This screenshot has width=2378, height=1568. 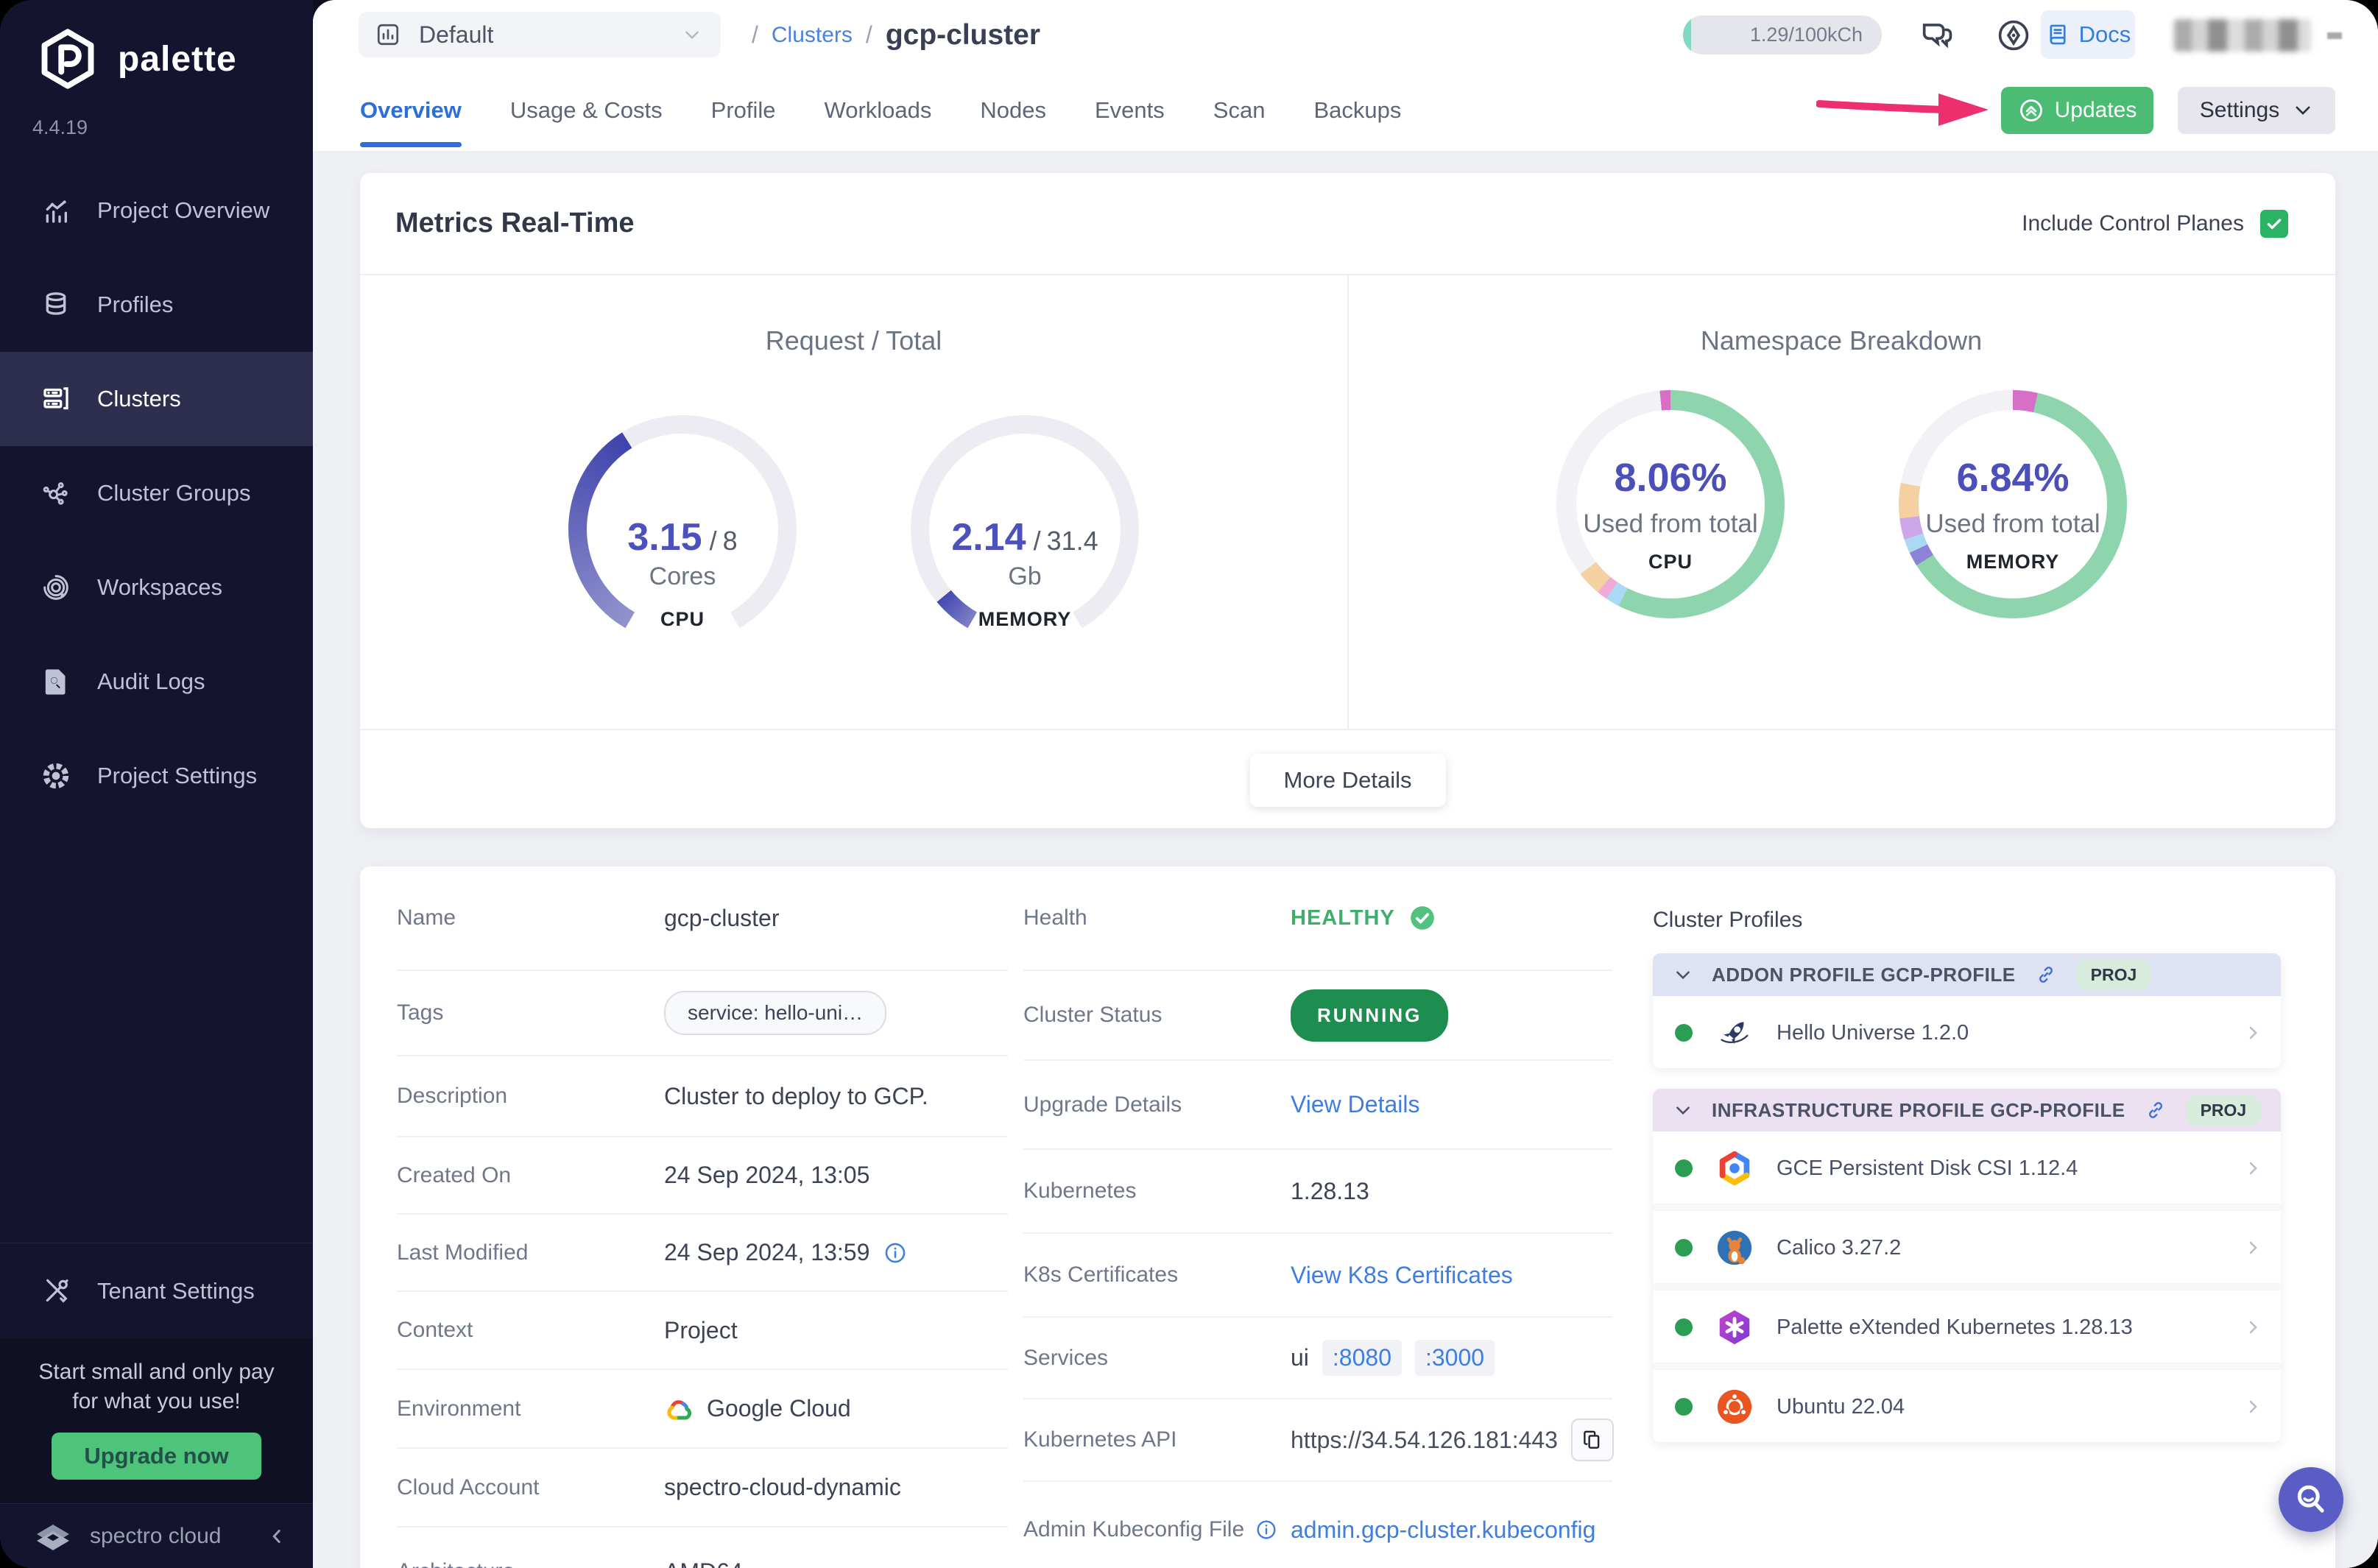 What do you see at coordinates (1422, 918) in the screenshot?
I see `check-circle-icon` at bounding box center [1422, 918].